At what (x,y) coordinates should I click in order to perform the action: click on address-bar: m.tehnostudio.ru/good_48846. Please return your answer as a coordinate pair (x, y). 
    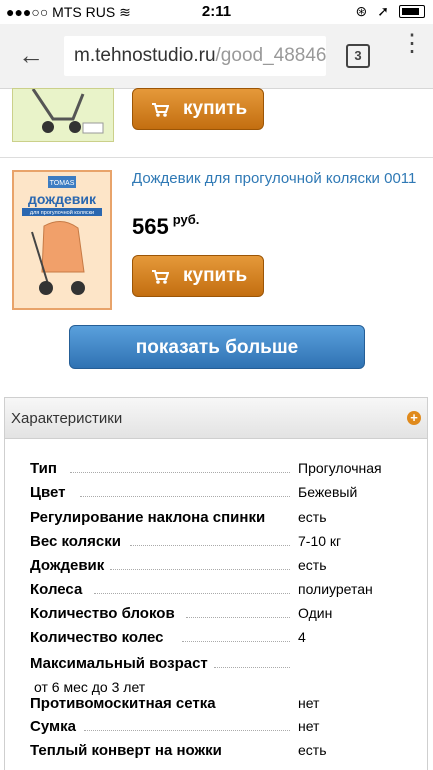
    Looking at the image, I should click on (195, 56).